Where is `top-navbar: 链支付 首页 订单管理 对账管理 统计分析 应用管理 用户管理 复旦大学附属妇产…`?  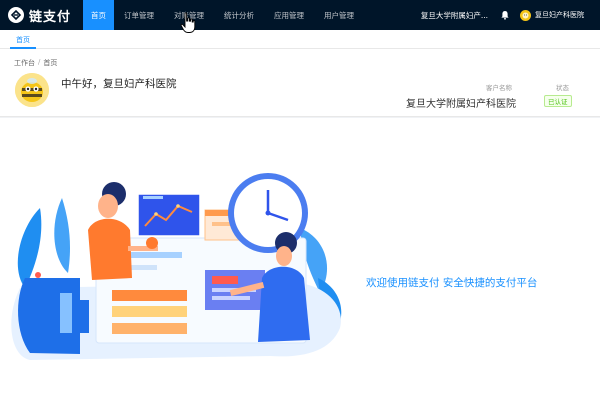 top-navbar: 链支付 首页 订单管理 对账管理 统计分析 应用管理 用户管理 复旦大学附属妇产… is located at coordinates (300, 15).